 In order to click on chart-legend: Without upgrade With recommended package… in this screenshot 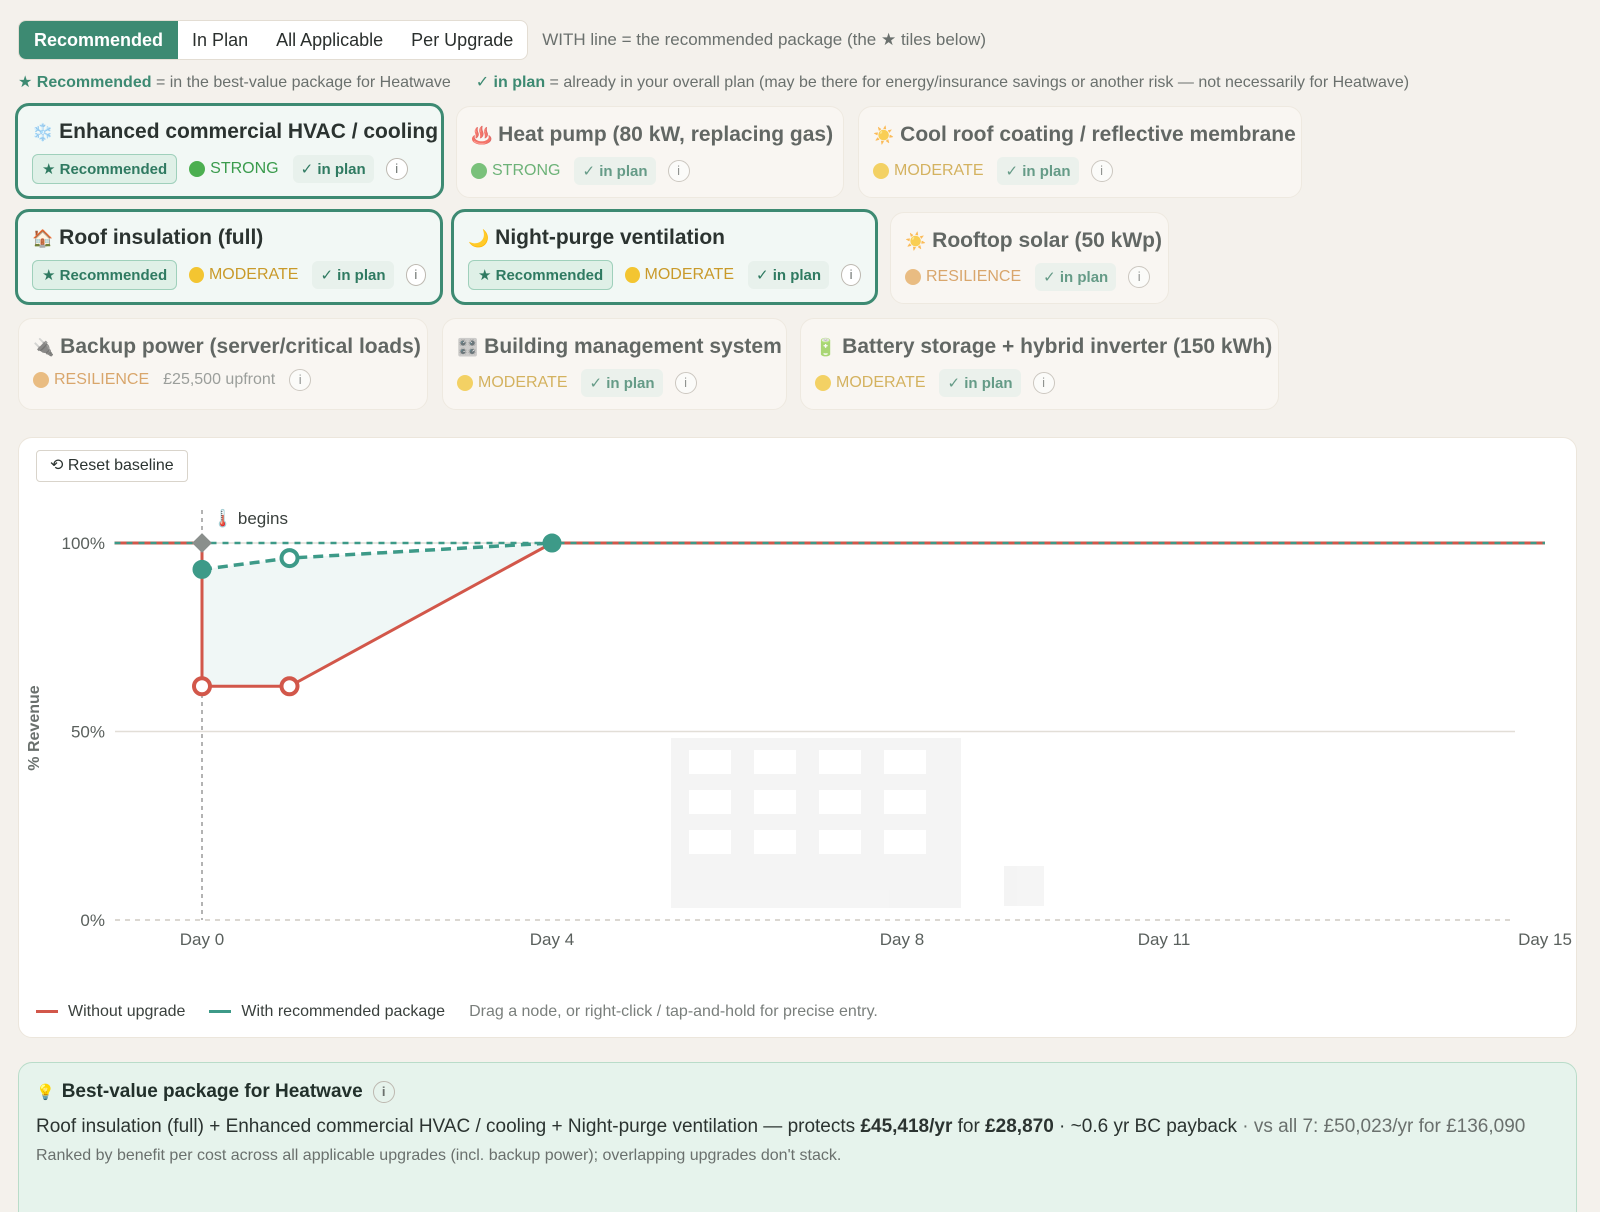, I will do `click(457, 1012)`.